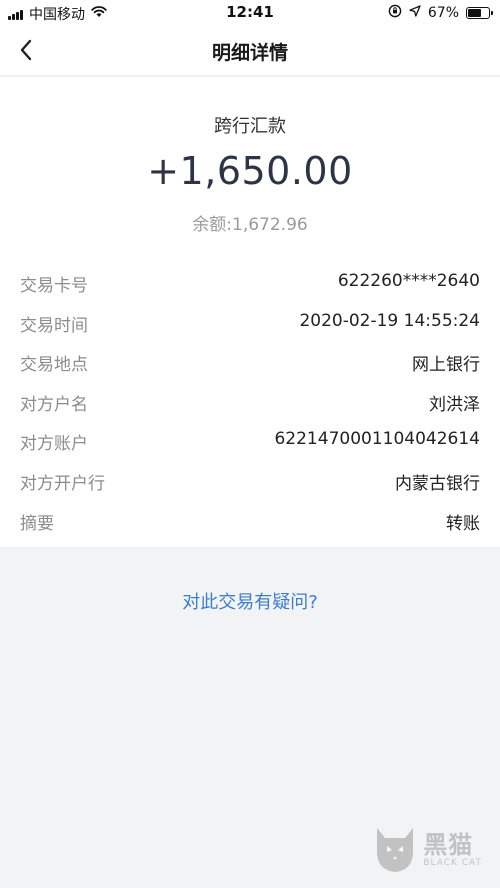 The width and height of the screenshot is (500, 888). I want to click on detail-row-card-number: 交易卡号 622260****2640, so click(250, 283).